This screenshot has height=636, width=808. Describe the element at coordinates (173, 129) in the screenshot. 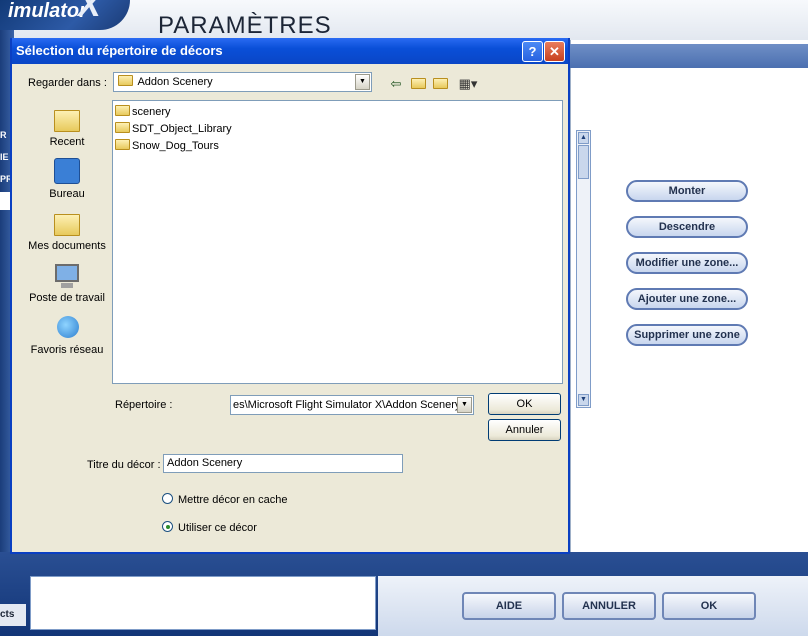

I see `list-item: SDT_Object_Library` at that location.